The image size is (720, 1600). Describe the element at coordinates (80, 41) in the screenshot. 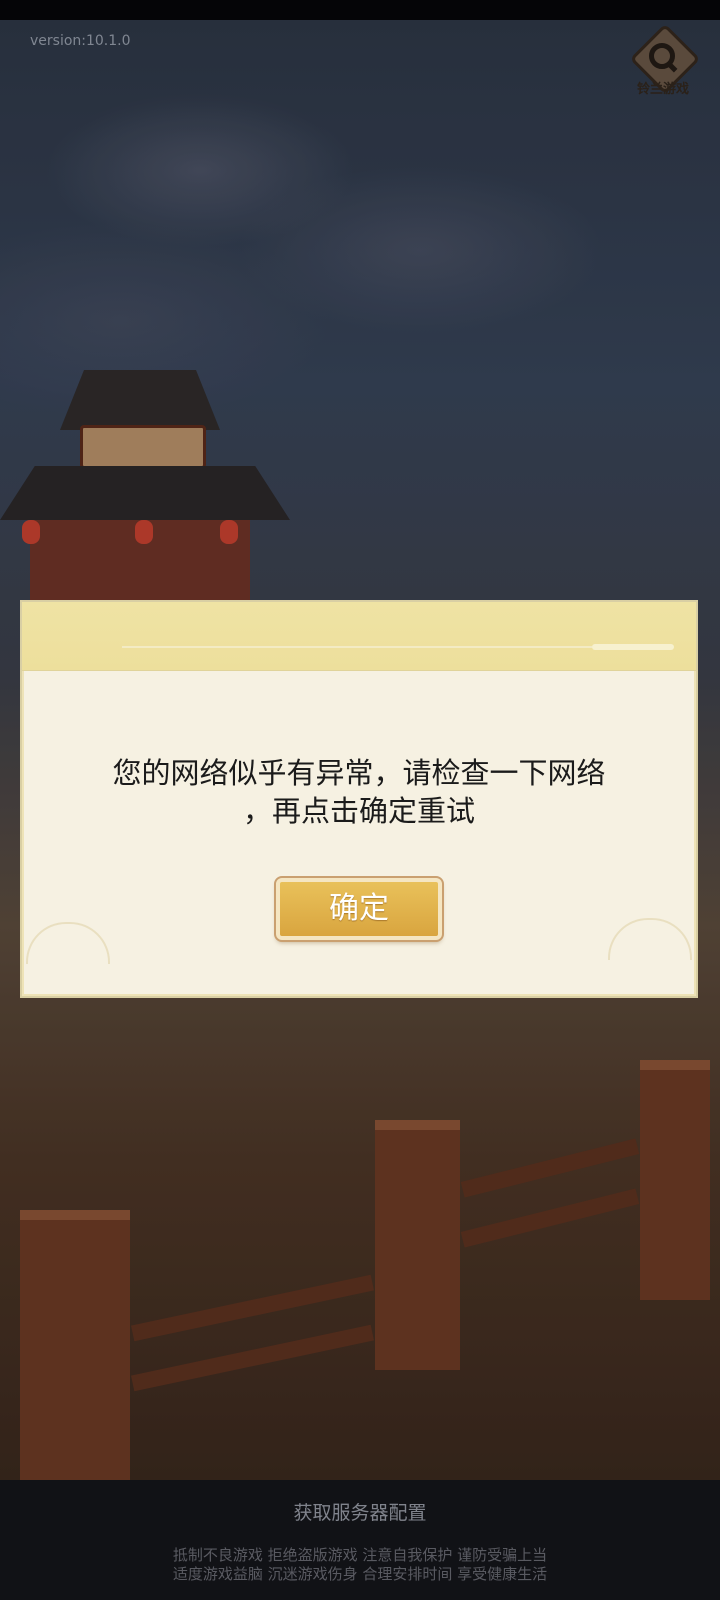

I see `version-label: version:10.1.0` at that location.